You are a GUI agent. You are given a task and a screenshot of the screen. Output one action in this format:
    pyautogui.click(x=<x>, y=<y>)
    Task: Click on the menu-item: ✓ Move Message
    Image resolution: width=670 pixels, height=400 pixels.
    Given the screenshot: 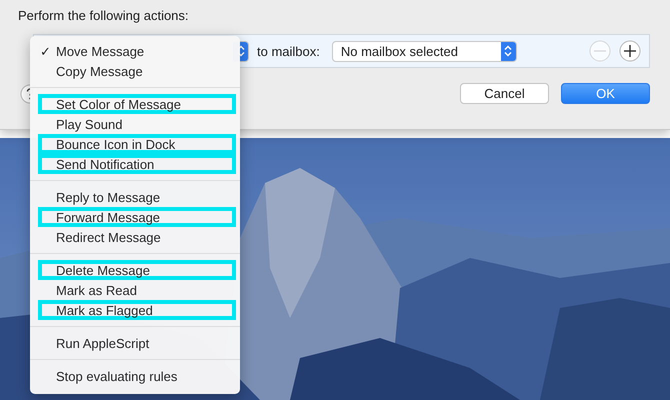 What is the action you would take?
    pyautogui.click(x=137, y=51)
    